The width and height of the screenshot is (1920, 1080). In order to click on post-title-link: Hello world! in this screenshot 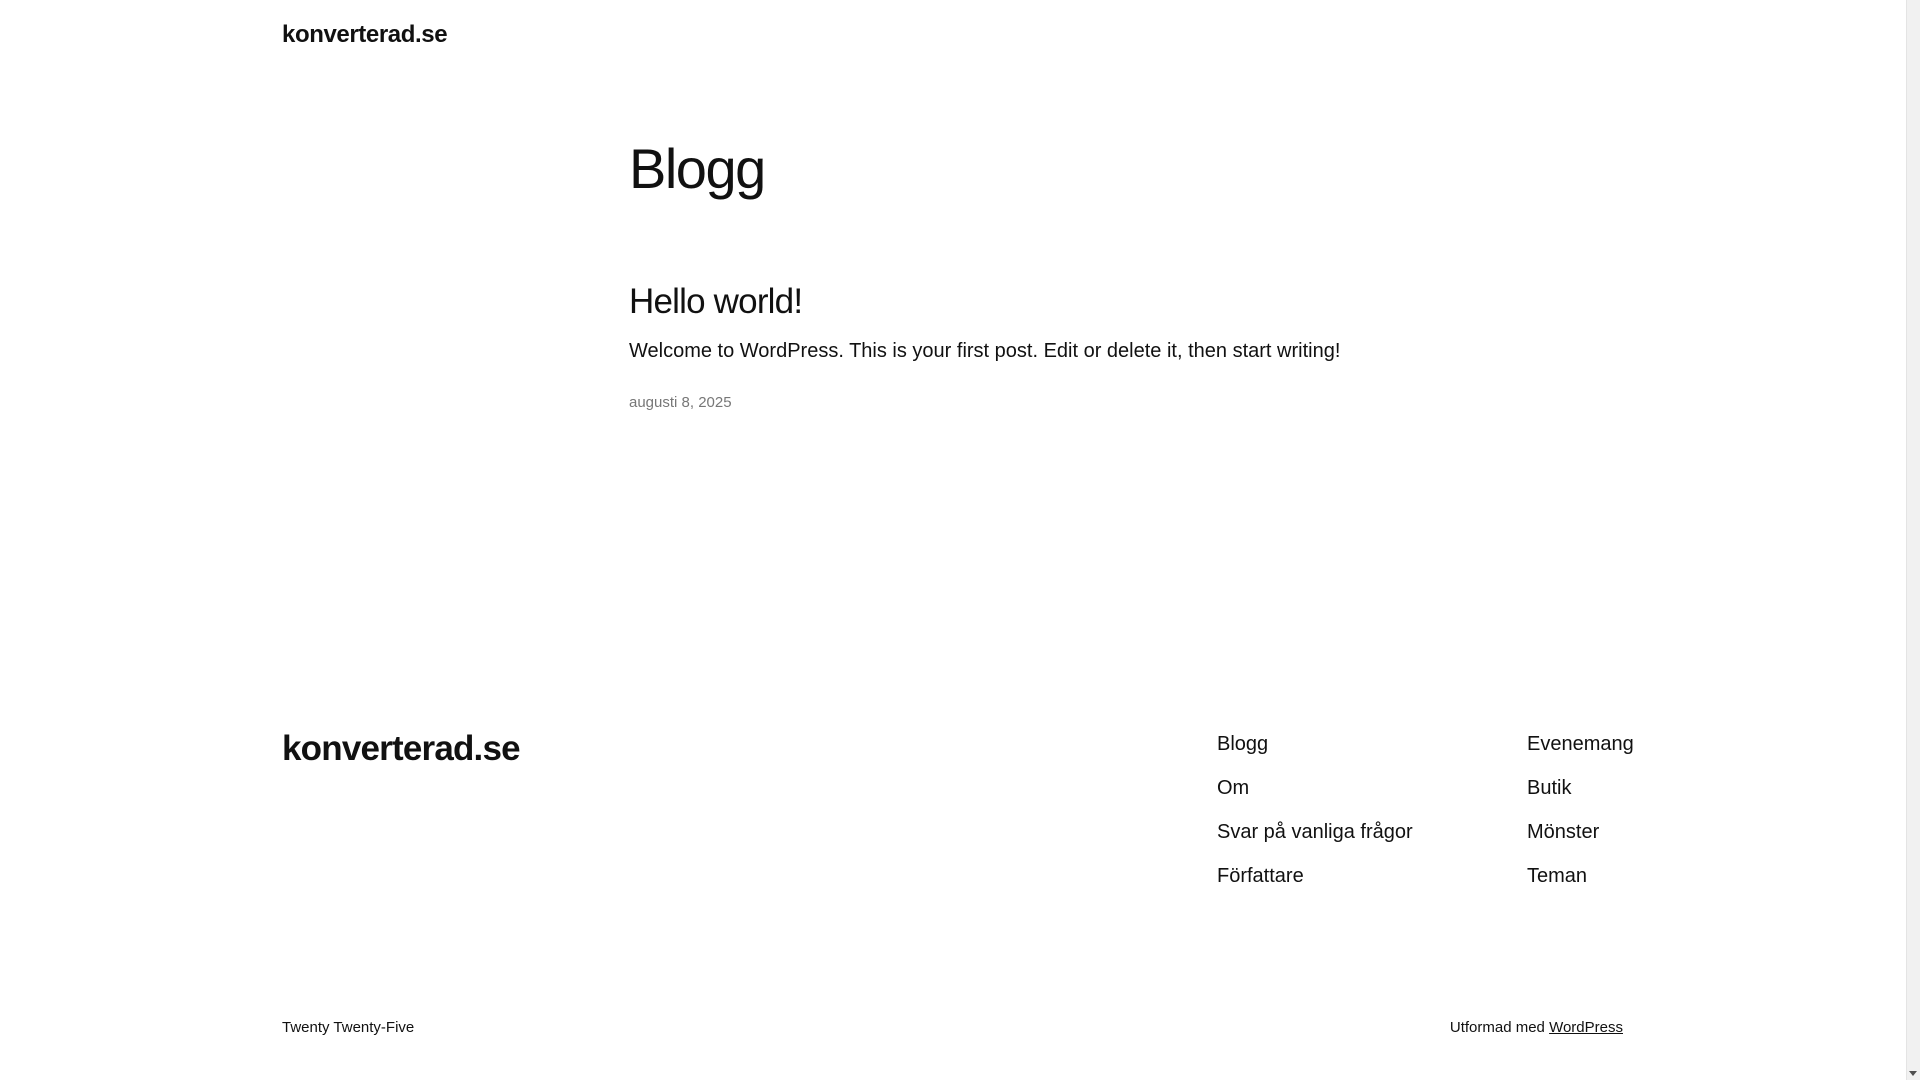, I will do `click(716, 302)`.